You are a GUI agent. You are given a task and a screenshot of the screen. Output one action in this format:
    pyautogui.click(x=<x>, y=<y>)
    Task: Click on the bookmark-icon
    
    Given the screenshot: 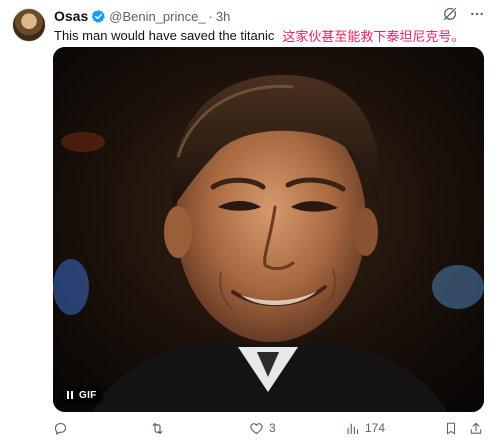 What is the action you would take?
    pyautogui.click(x=451, y=428)
    